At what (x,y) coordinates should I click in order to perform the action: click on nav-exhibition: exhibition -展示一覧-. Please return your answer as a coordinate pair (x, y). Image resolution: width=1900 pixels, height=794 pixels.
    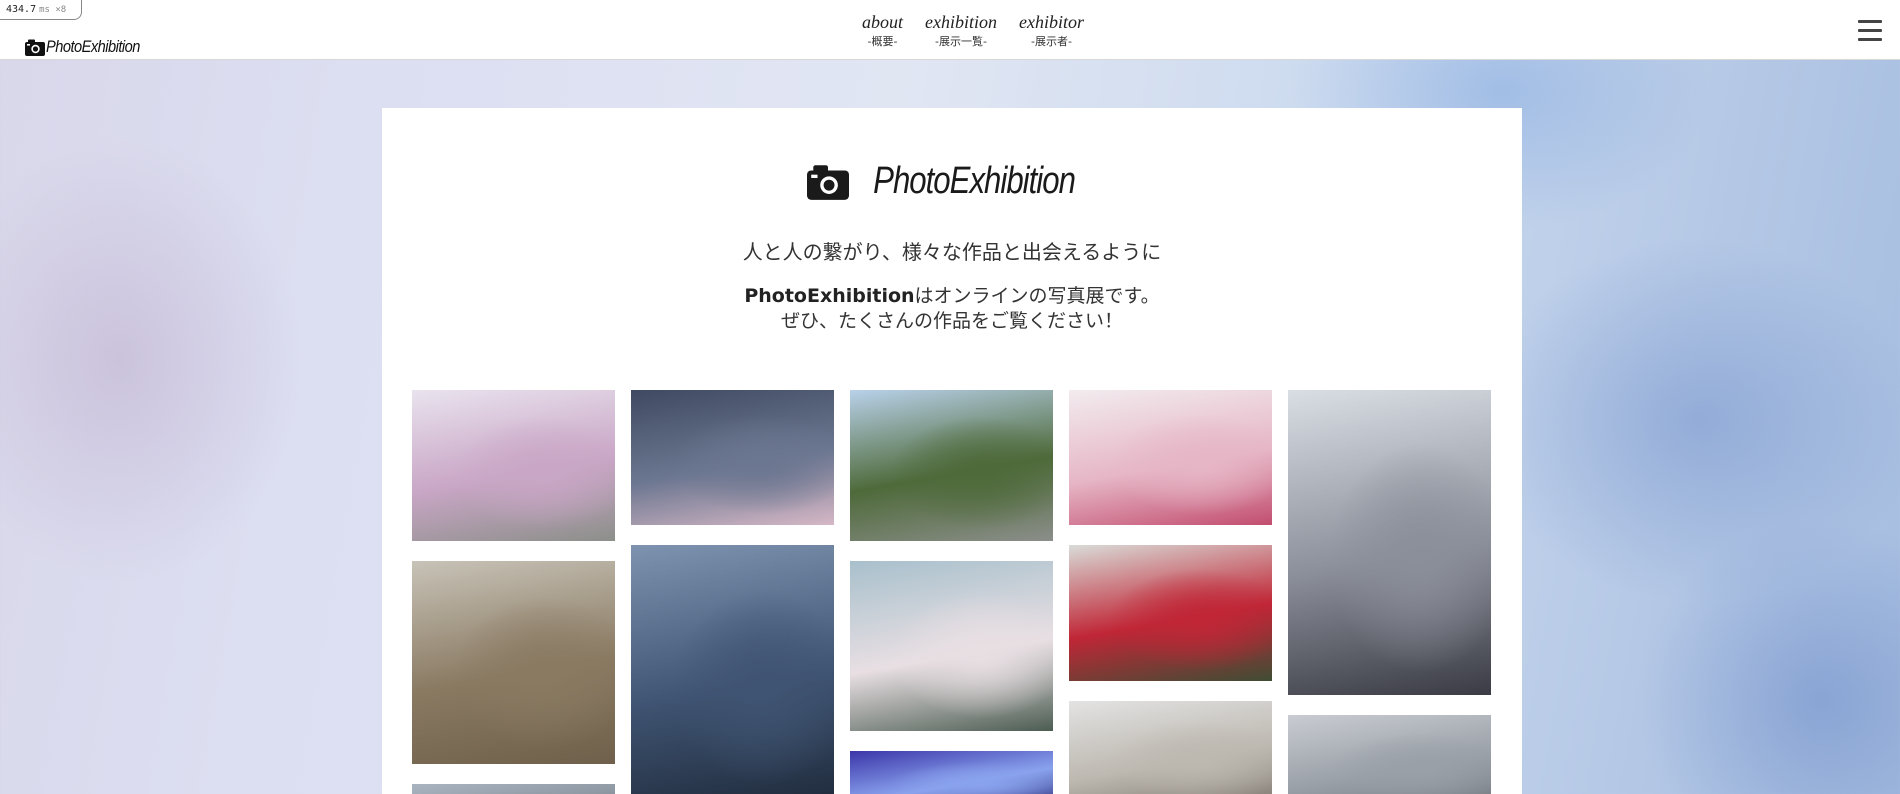
    Looking at the image, I should click on (961, 30).